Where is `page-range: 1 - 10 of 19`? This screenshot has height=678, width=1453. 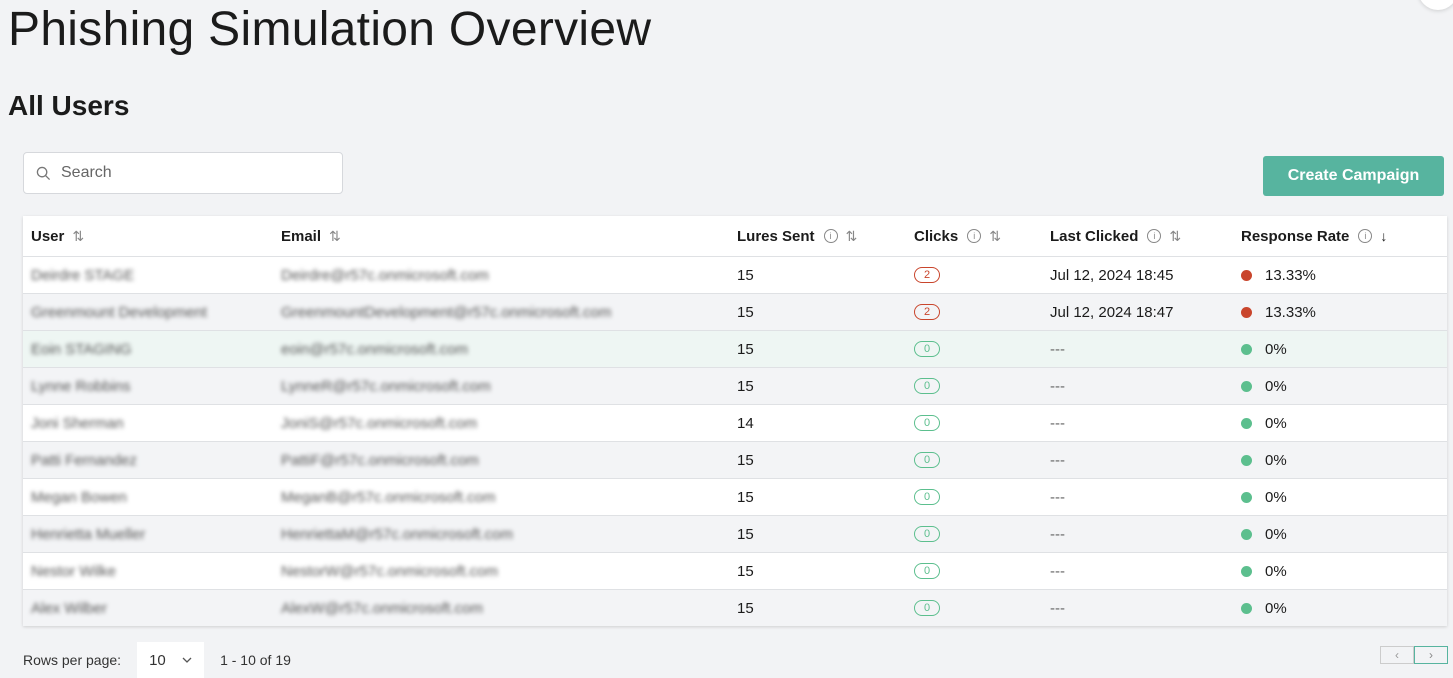 page-range: 1 - 10 of 19 is located at coordinates (255, 660).